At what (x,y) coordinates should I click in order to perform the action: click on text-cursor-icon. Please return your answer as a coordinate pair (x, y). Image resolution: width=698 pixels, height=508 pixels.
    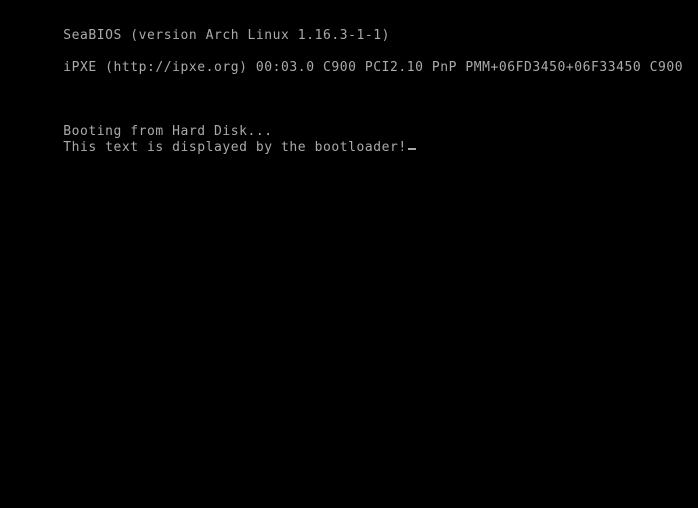
    Looking at the image, I should click on (411, 149).